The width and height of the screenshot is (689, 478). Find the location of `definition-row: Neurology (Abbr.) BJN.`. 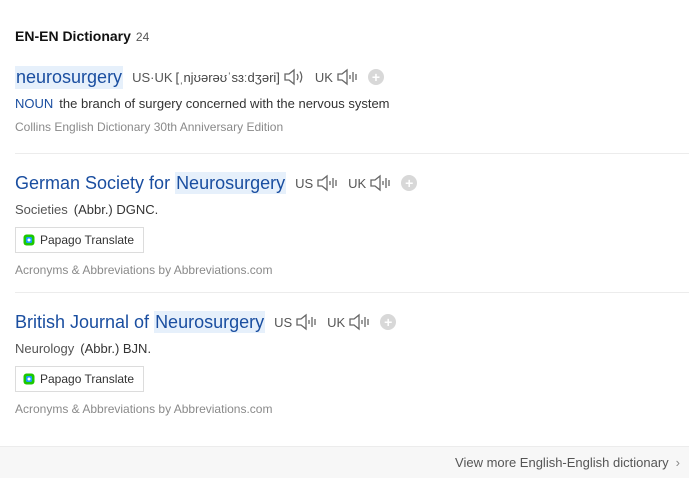

definition-row: Neurology (Abbr.) BJN. is located at coordinates (352, 348).